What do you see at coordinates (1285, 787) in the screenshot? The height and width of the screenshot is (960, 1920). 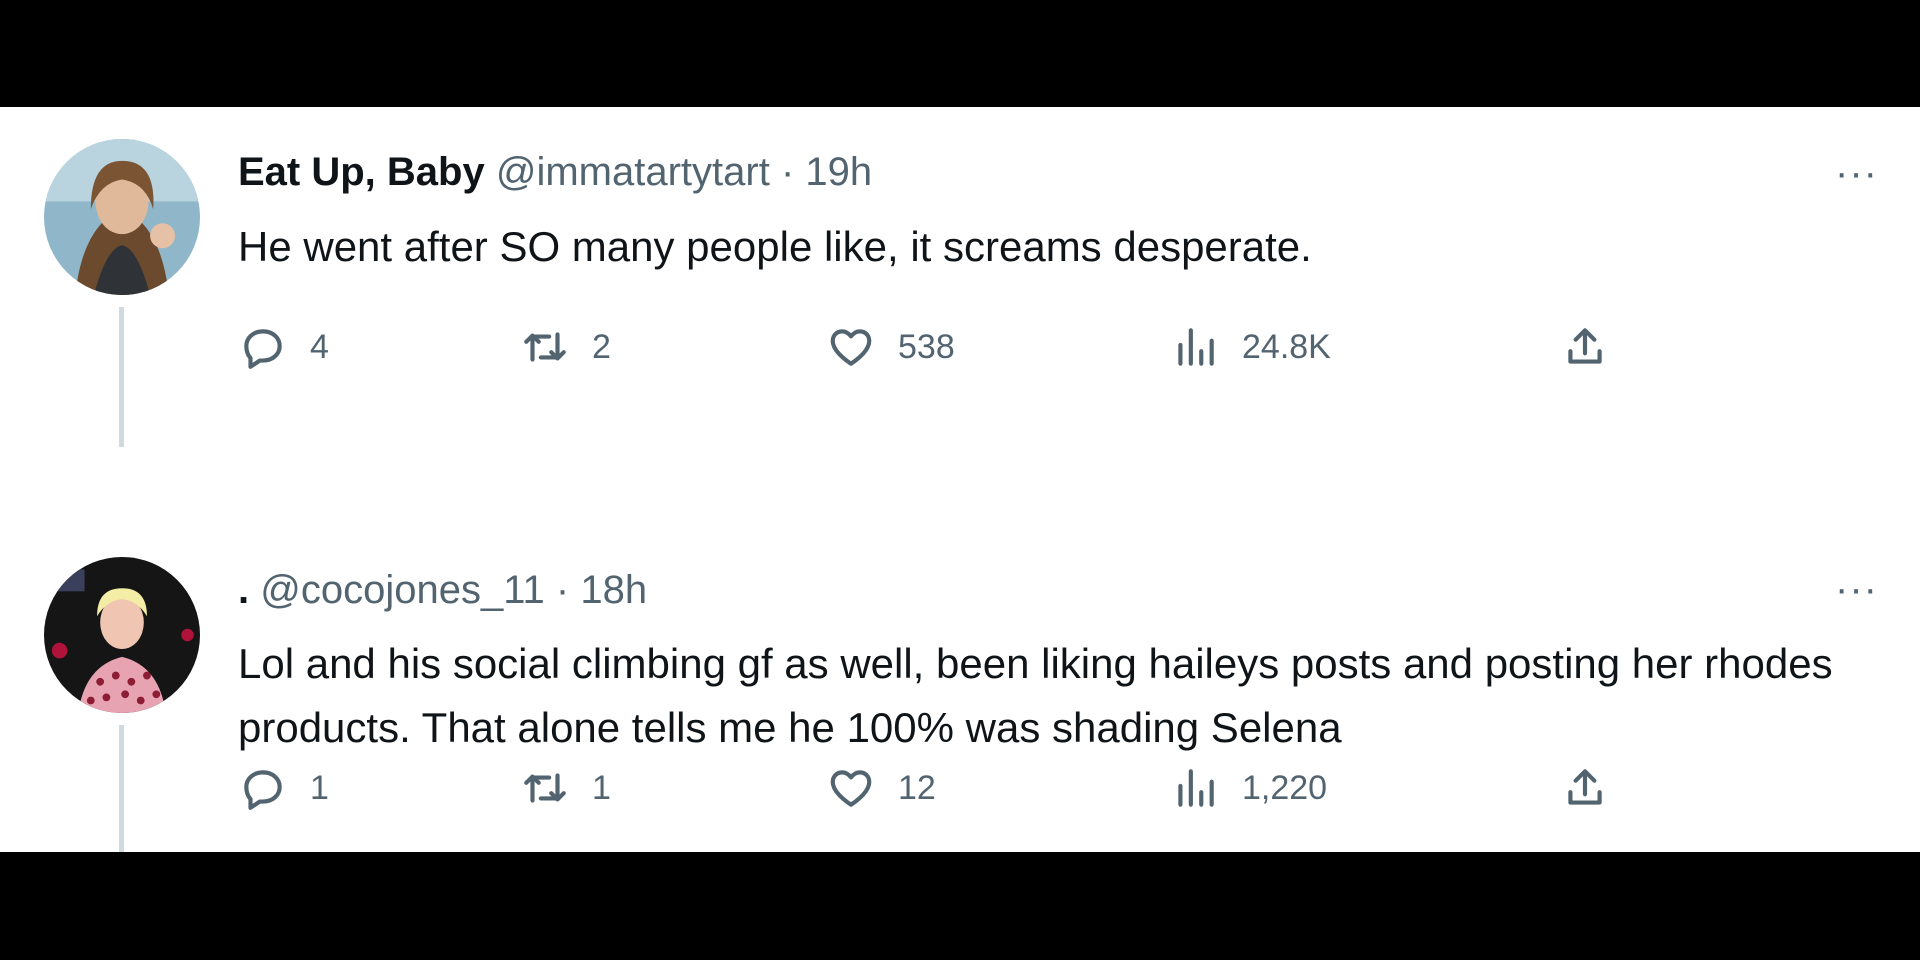 I see `views-count: 1,220` at bounding box center [1285, 787].